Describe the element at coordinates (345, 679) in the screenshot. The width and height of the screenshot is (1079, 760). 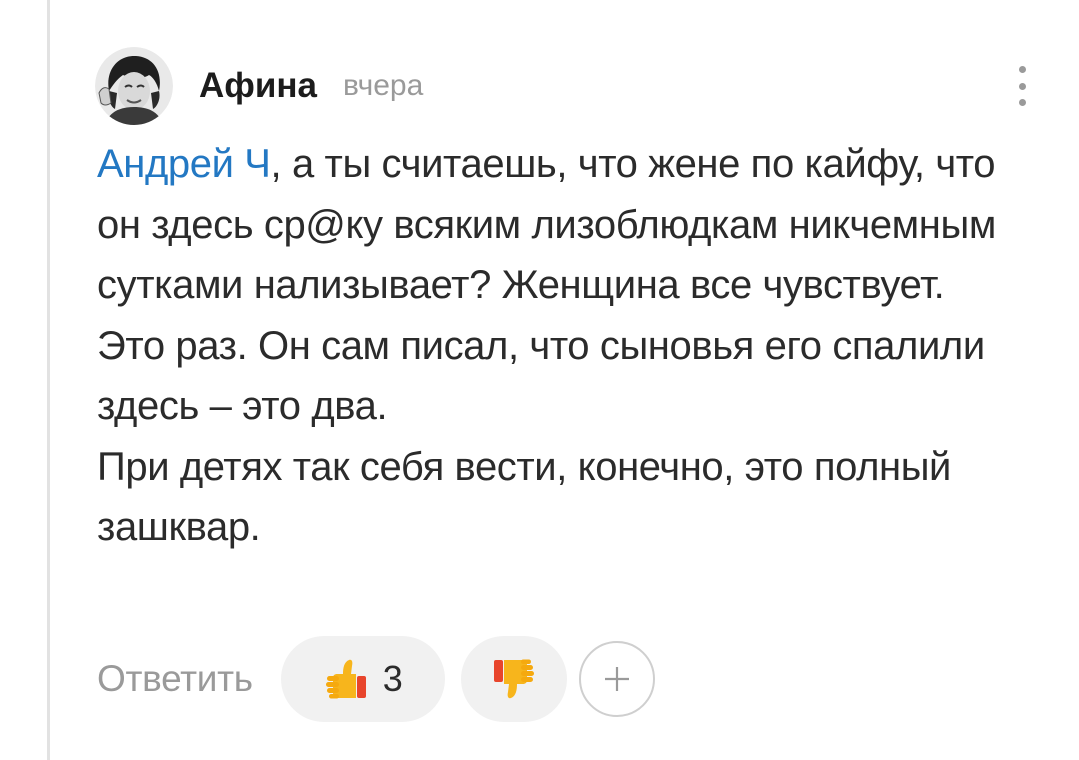
I see `thumbs-up-icon` at that location.